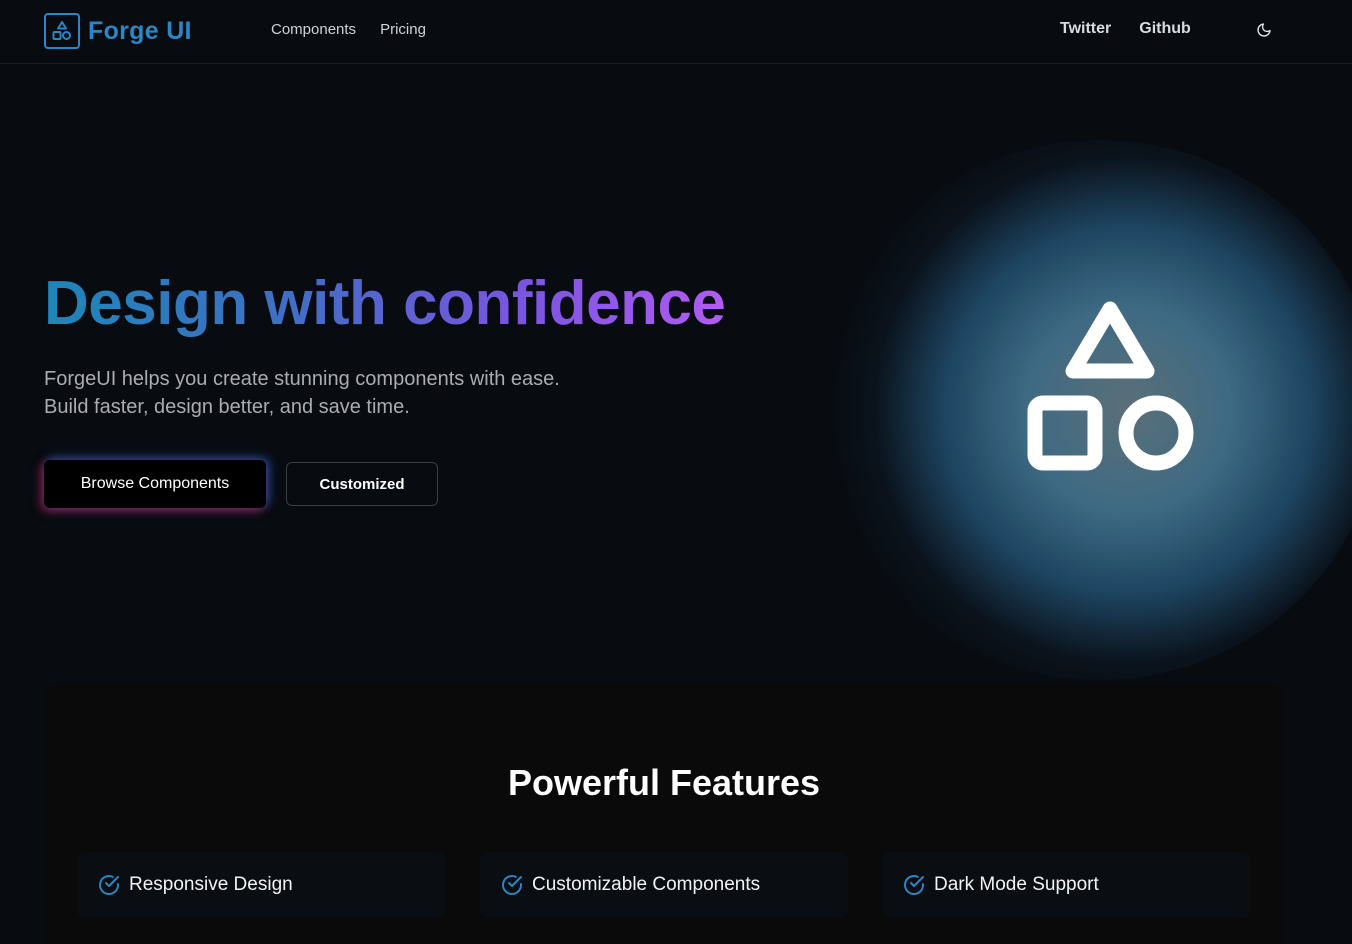  I want to click on moon-icon, so click(1264, 32).